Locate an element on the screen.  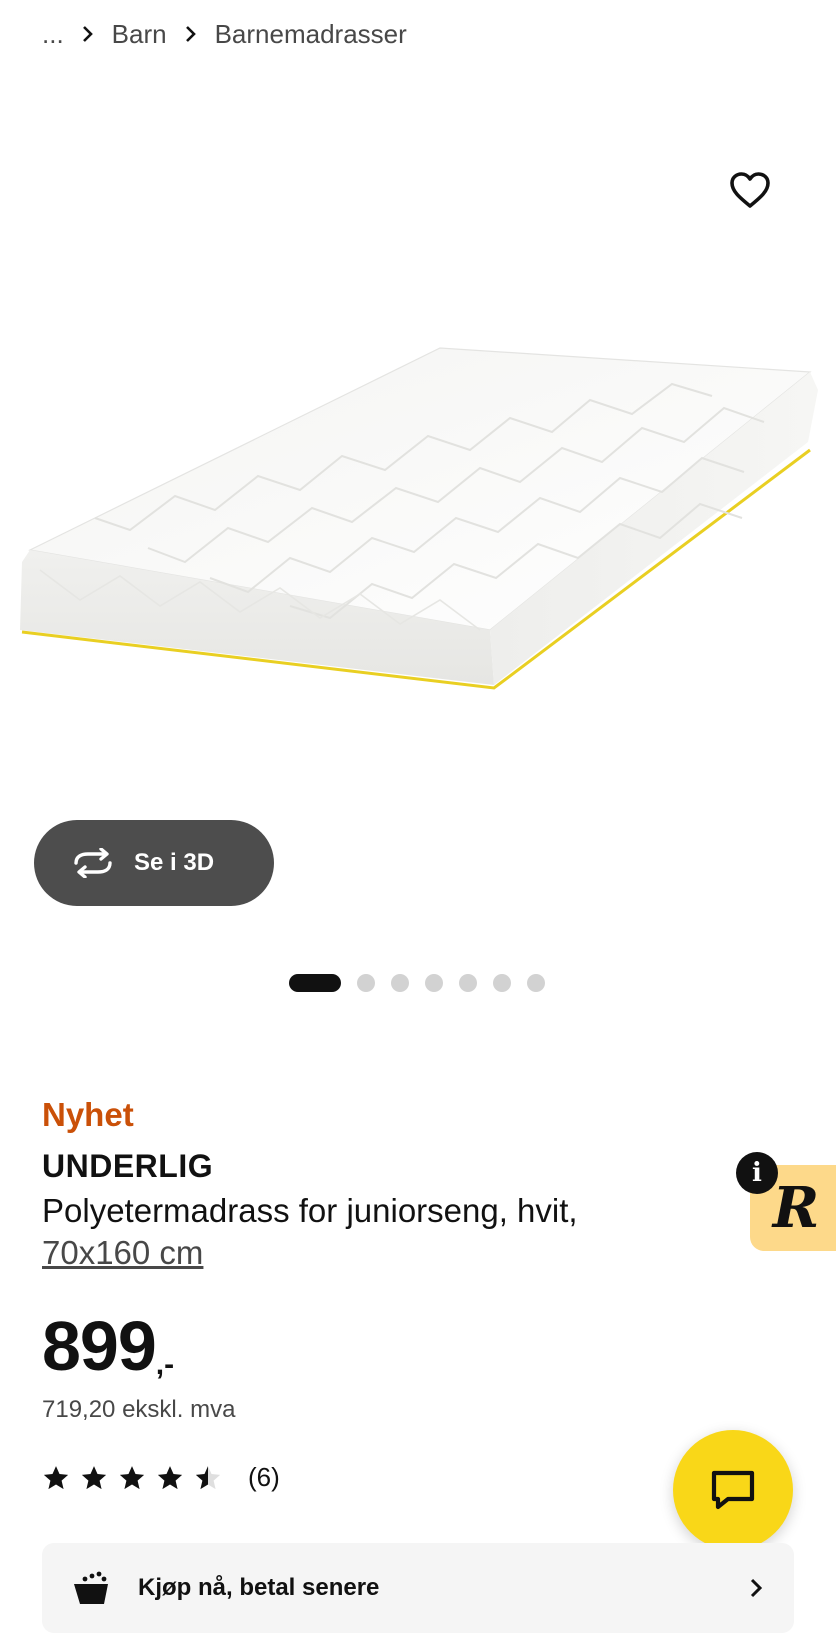
star-rating is located at coordinates (132, 1478).